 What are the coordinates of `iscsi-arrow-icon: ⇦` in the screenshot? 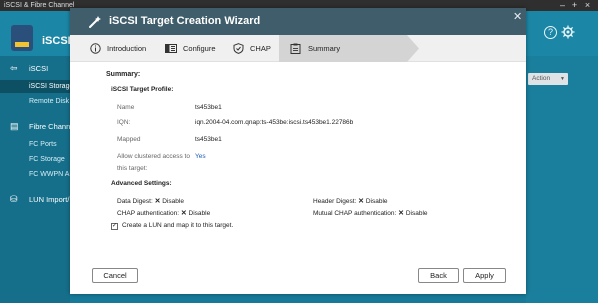 It's located at (14, 68).